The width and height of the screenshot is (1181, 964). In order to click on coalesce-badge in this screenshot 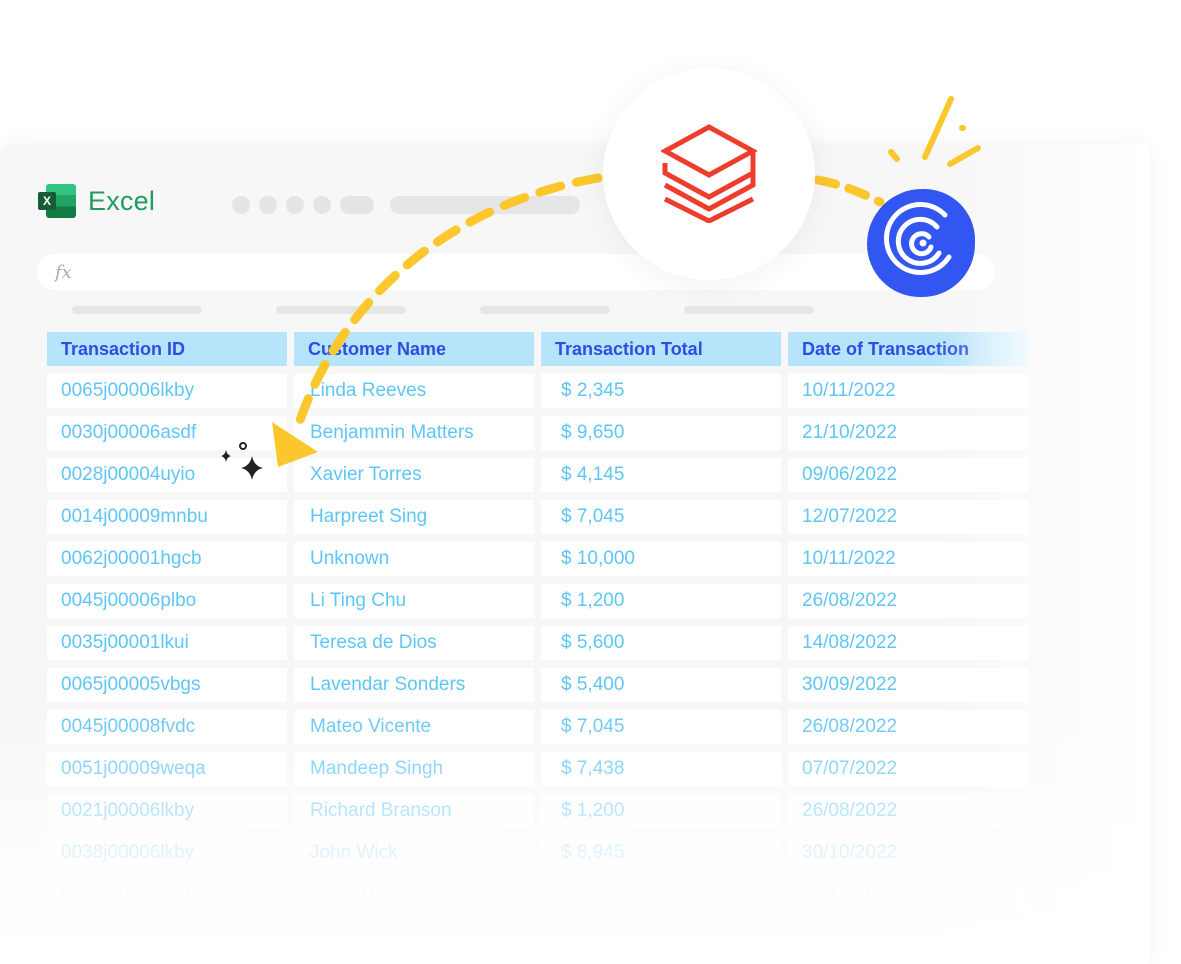, I will do `click(921, 243)`.